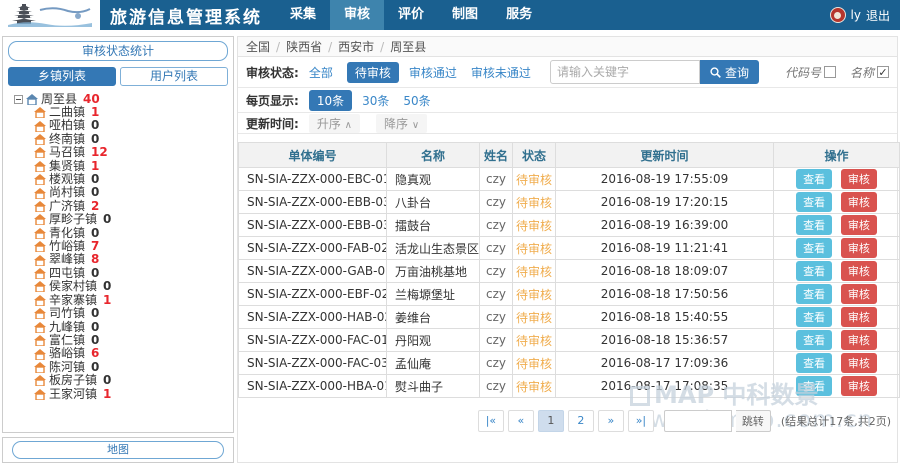 This screenshot has width=900, height=470. Describe the element at coordinates (121, 206) in the screenshot. I see `town-item: 广济镇 2` at that location.